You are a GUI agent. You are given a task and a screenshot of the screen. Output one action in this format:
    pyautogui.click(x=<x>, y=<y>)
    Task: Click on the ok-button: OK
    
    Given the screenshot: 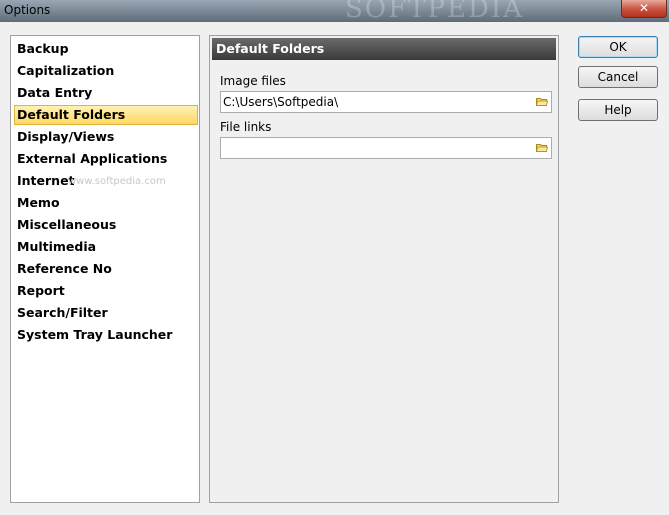 What is the action you would take?
    pyautogui.click(x=618, y=47)
    